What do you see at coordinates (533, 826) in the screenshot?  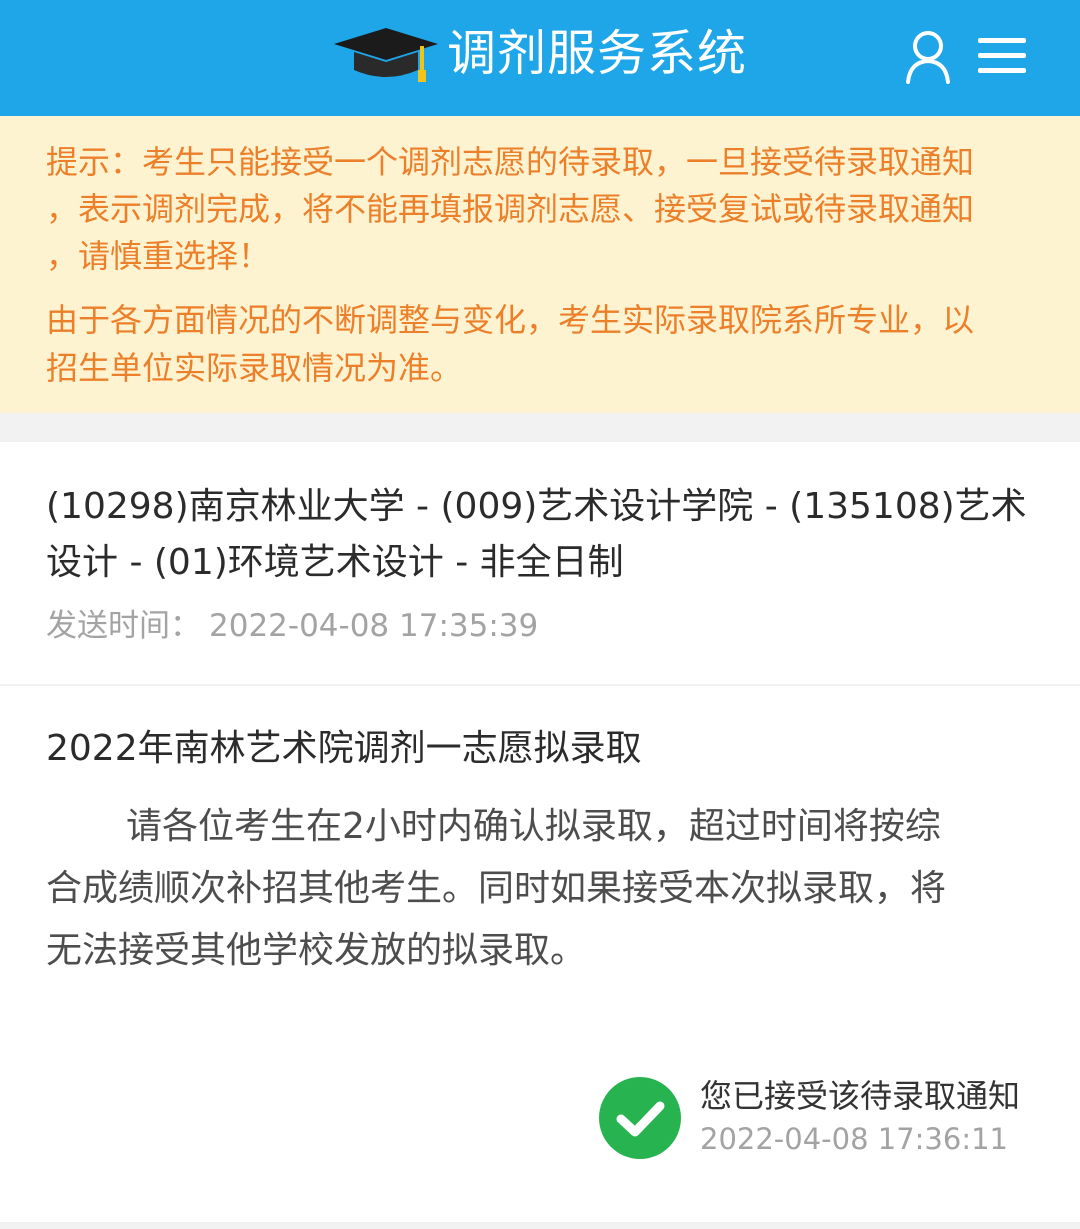 I see `message-body-line: 请各位考生在2小时内确认拟录取，超过时间将按综` at bounding box center [533, 826].